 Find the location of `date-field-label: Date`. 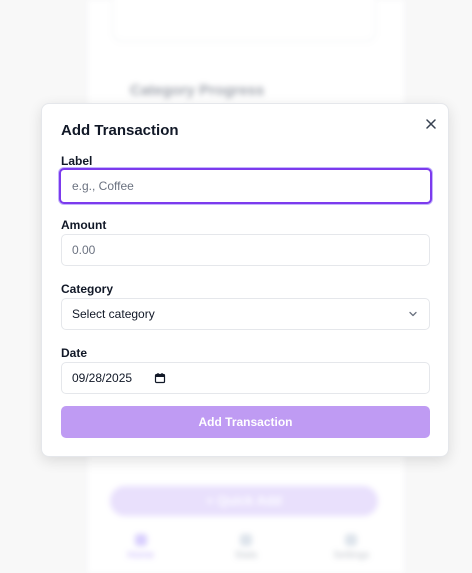

date-field-label: Date is located at coordinates (74, 353).